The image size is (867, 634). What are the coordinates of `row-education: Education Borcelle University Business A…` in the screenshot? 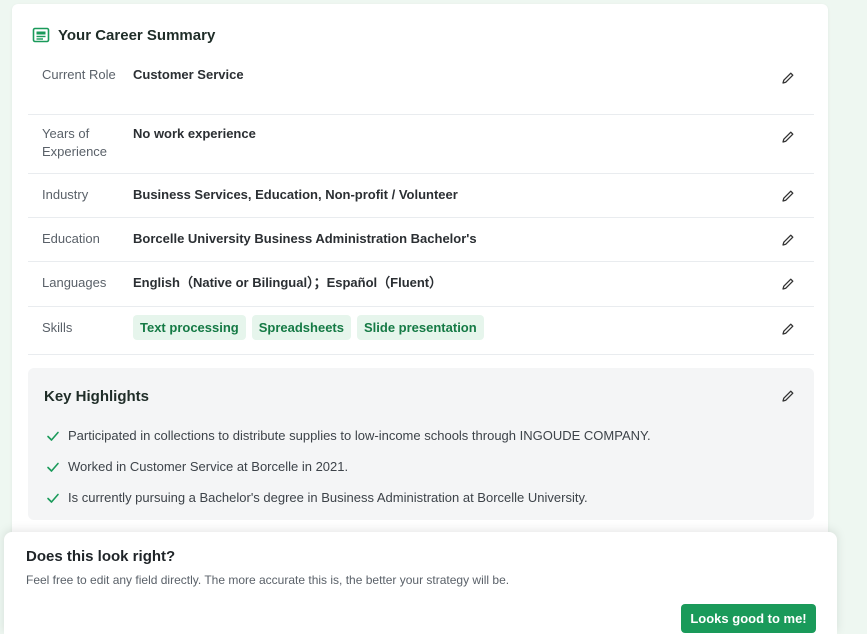 It's located at (421, 240).